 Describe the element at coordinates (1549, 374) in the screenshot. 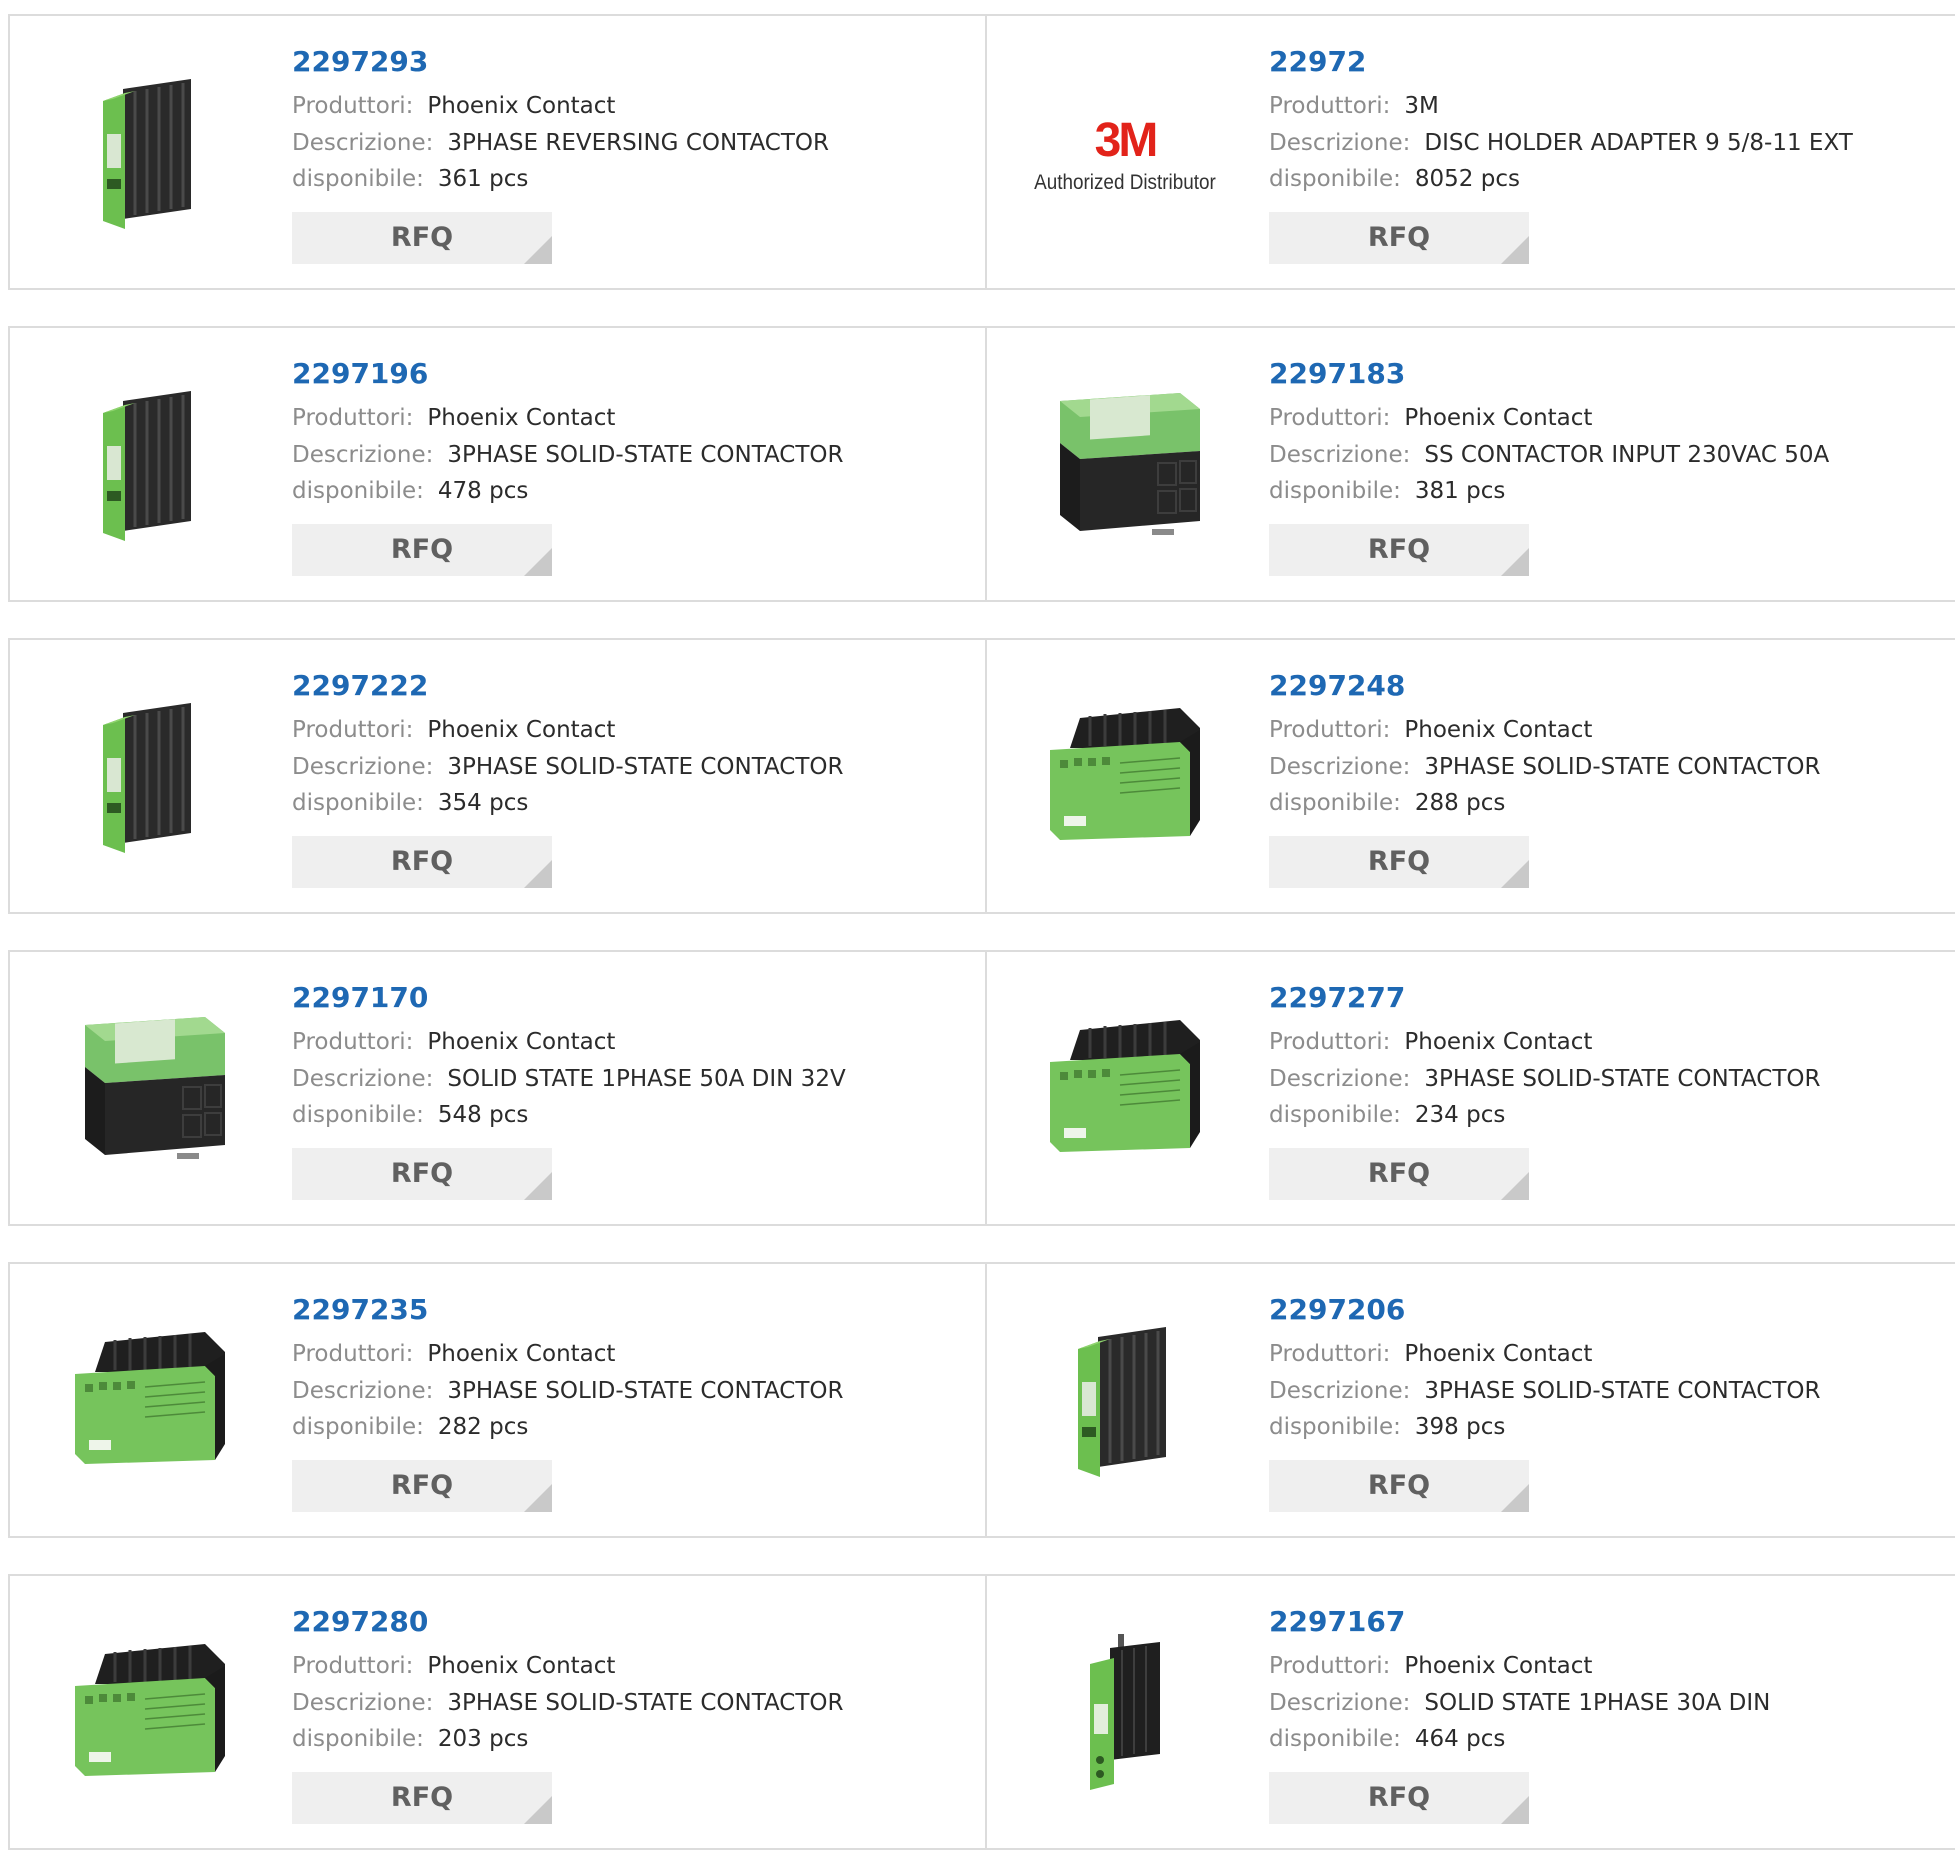

I see `part-number-link: 2297183` at that location.